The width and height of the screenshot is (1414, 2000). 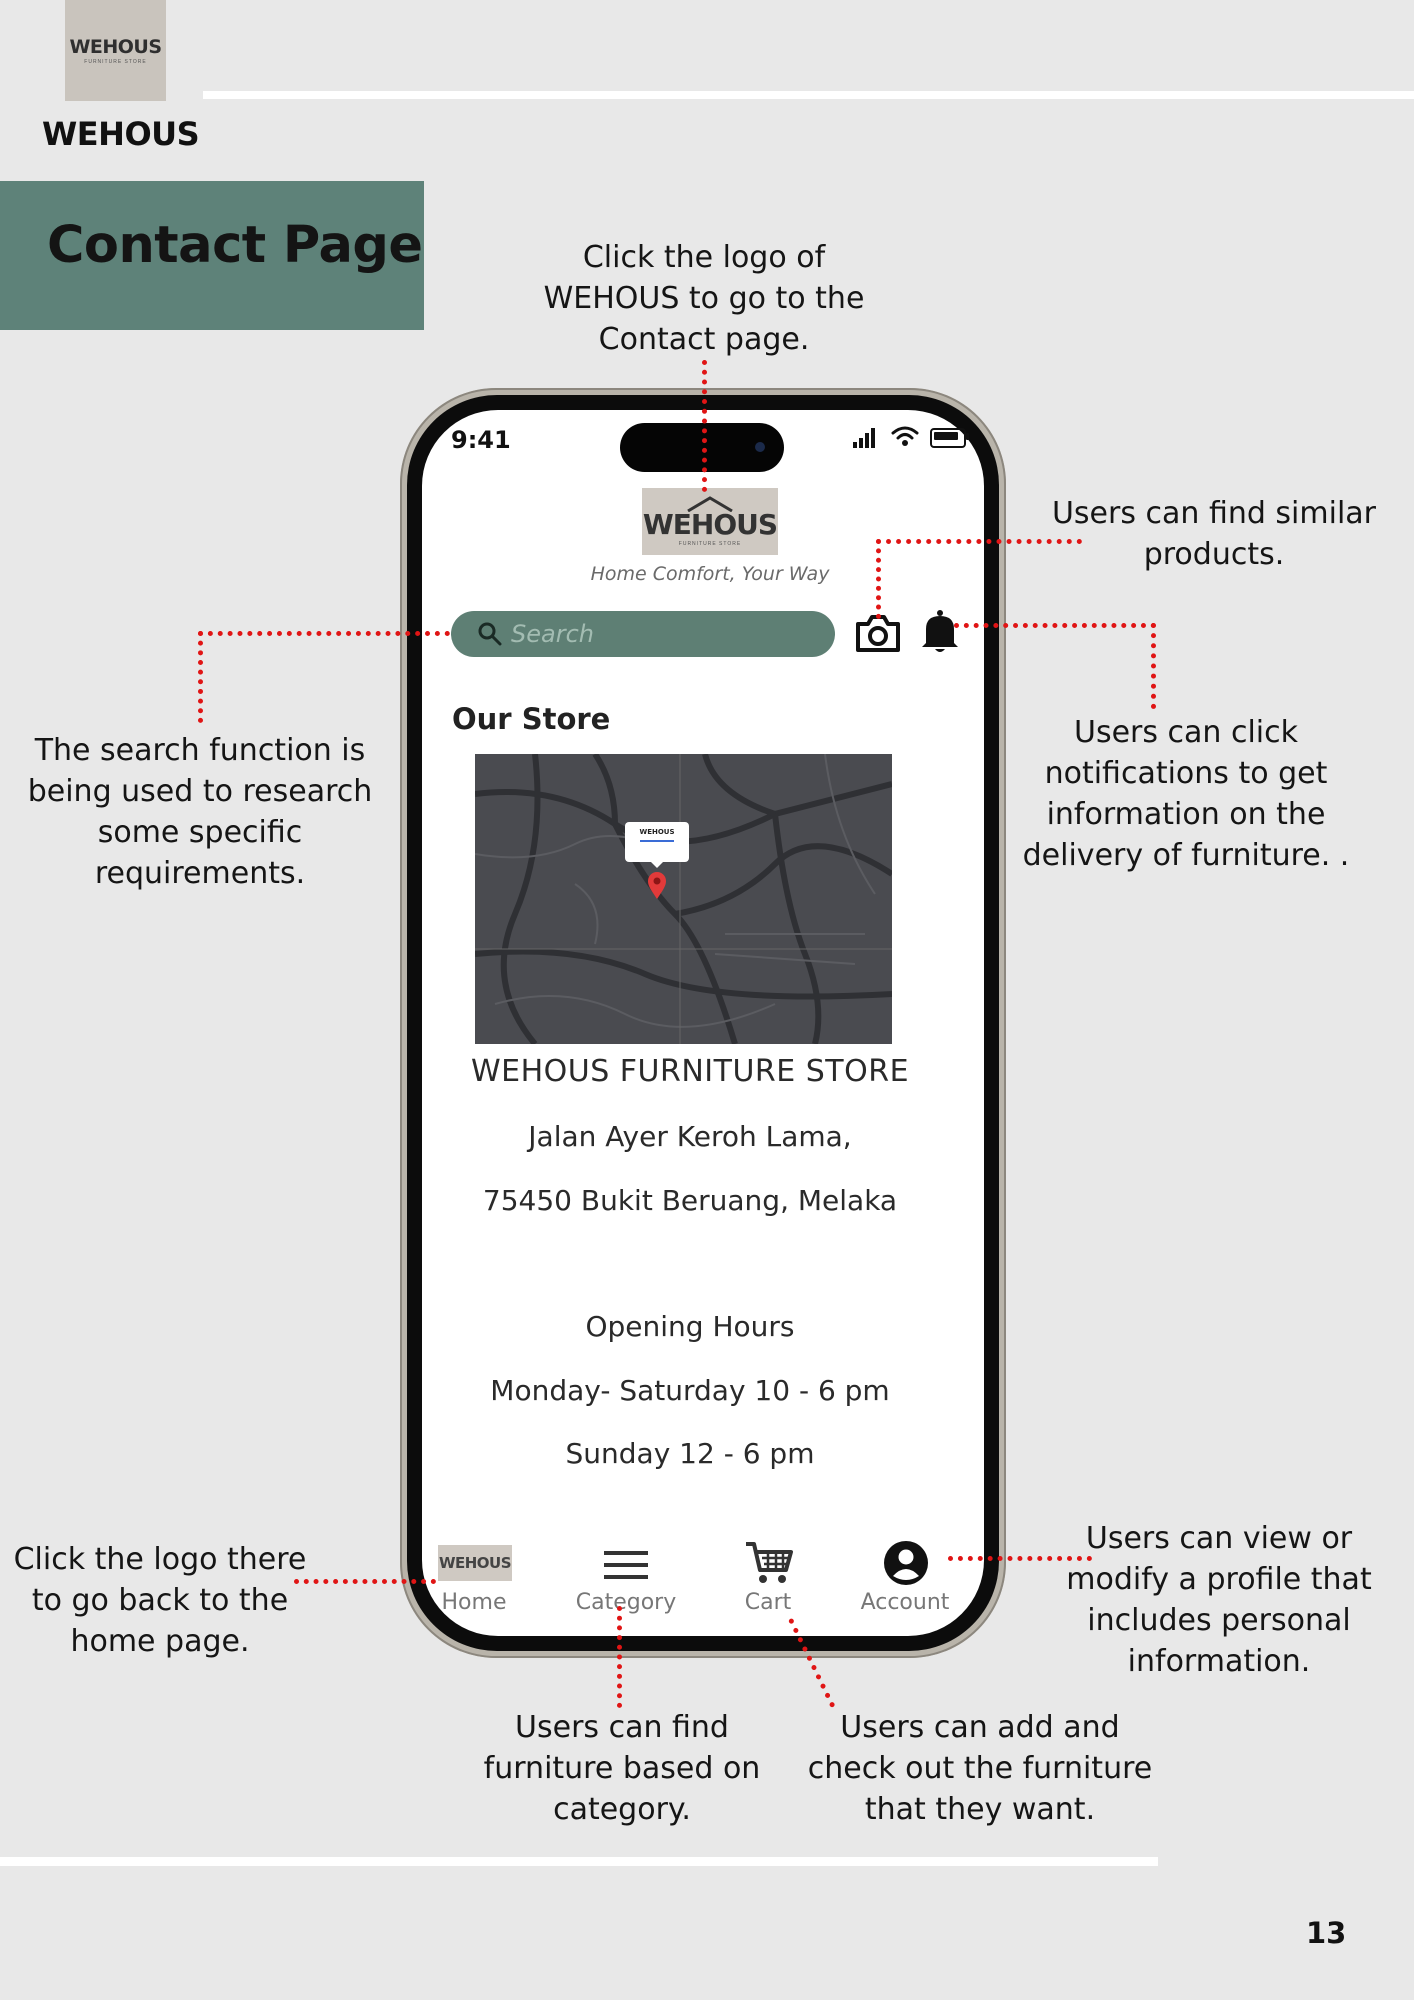 I want to click on our-store-heading: Our Store, so click(x=531, y=719).